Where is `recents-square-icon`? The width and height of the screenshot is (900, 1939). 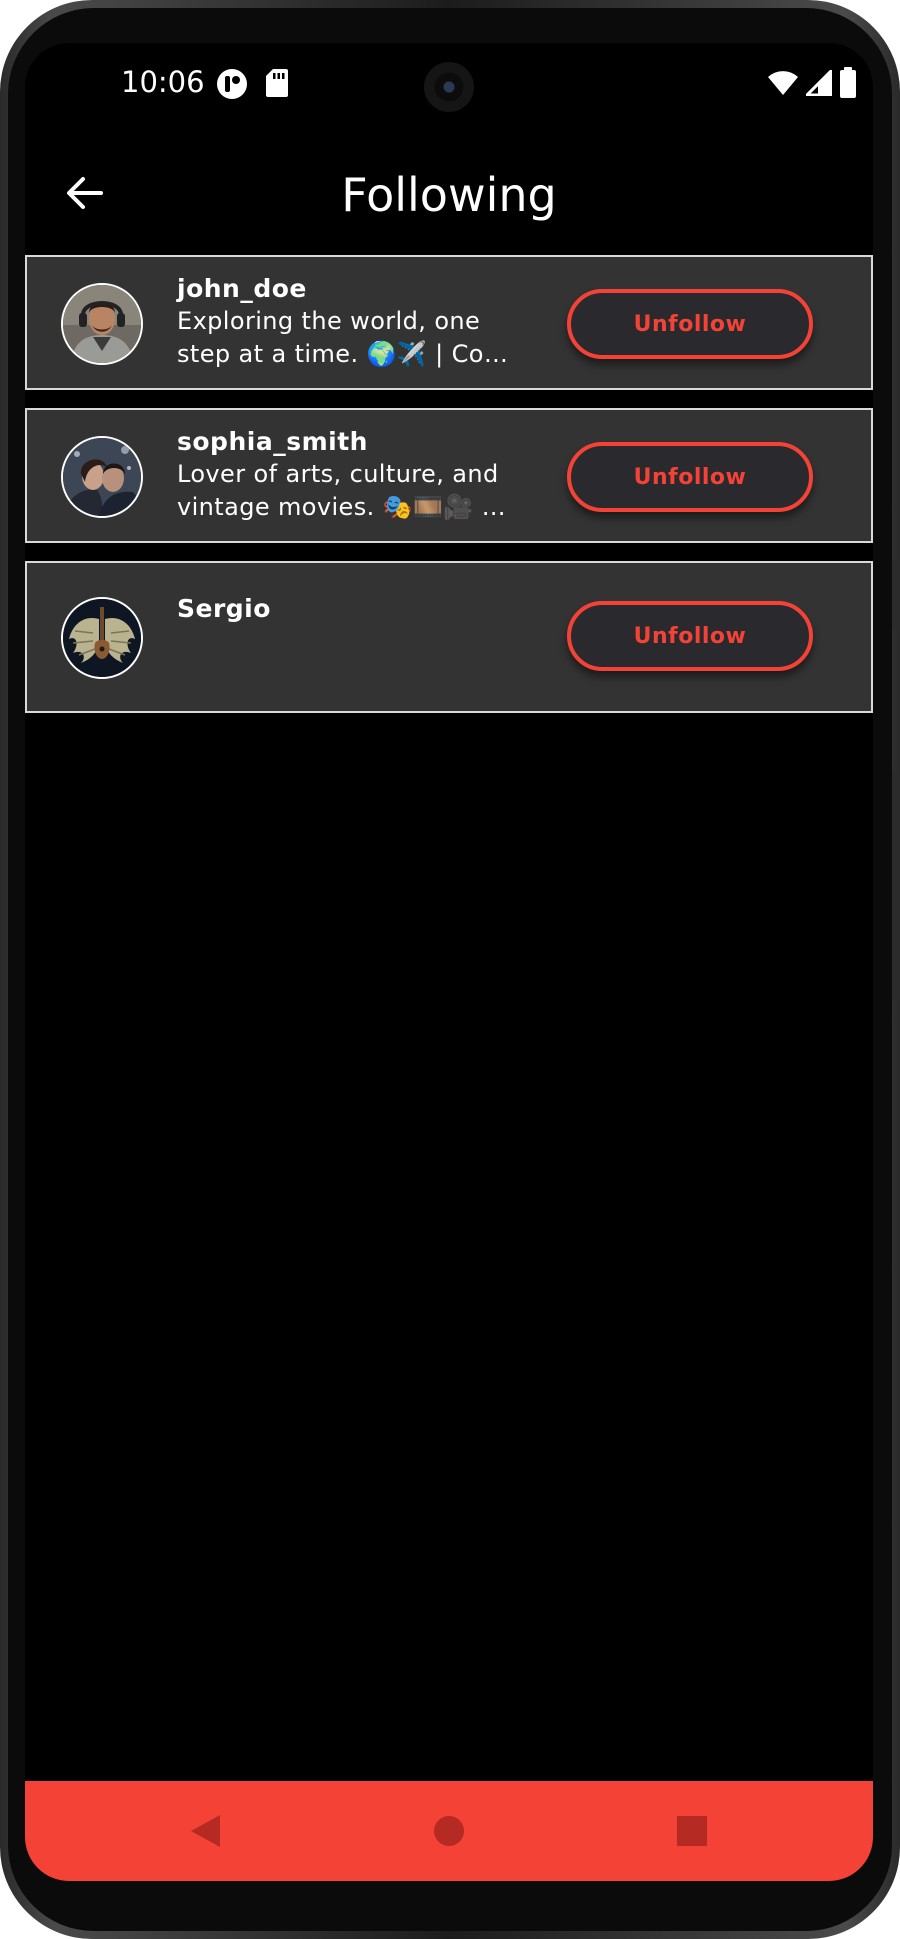
recents-square-icon is located at coordinates (692, 1831).